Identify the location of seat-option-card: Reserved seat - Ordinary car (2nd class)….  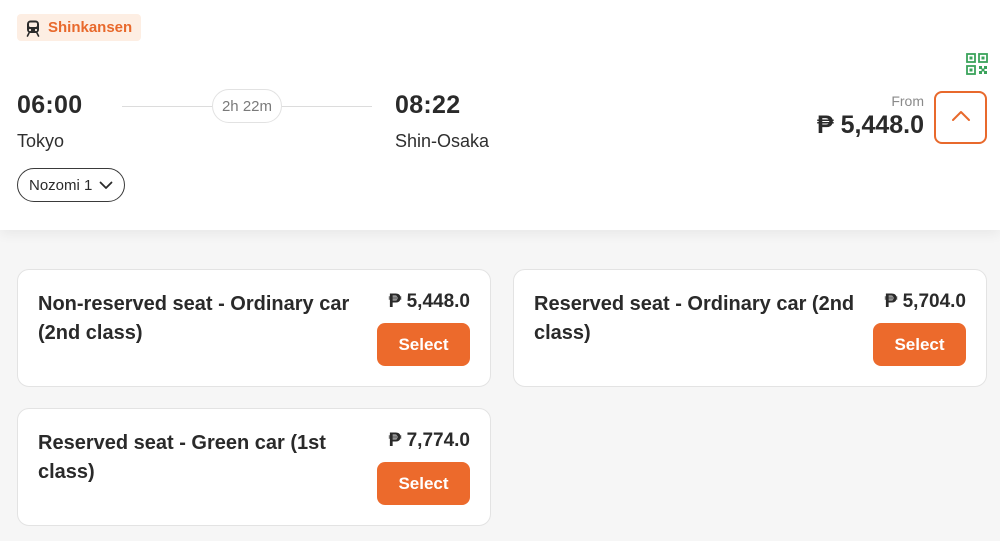
(750, 328).